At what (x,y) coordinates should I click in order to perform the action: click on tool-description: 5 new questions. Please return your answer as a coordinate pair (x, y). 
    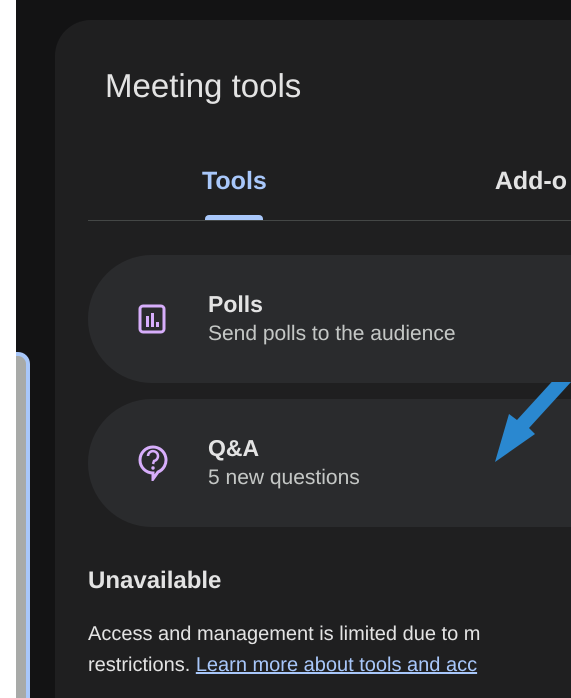
    Looking at the image, I should click on (284, 478).